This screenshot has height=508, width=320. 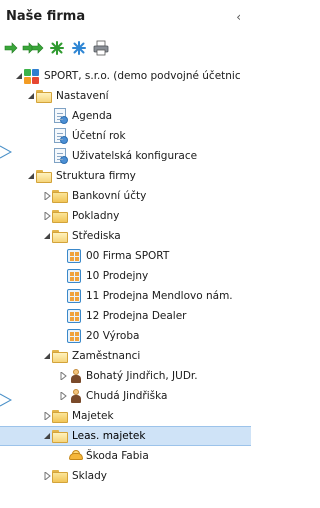 What do you see at coordinates (11, 48) in the screenshot?
I see `expand-arrow-icon` at bounding box center [11, 48].